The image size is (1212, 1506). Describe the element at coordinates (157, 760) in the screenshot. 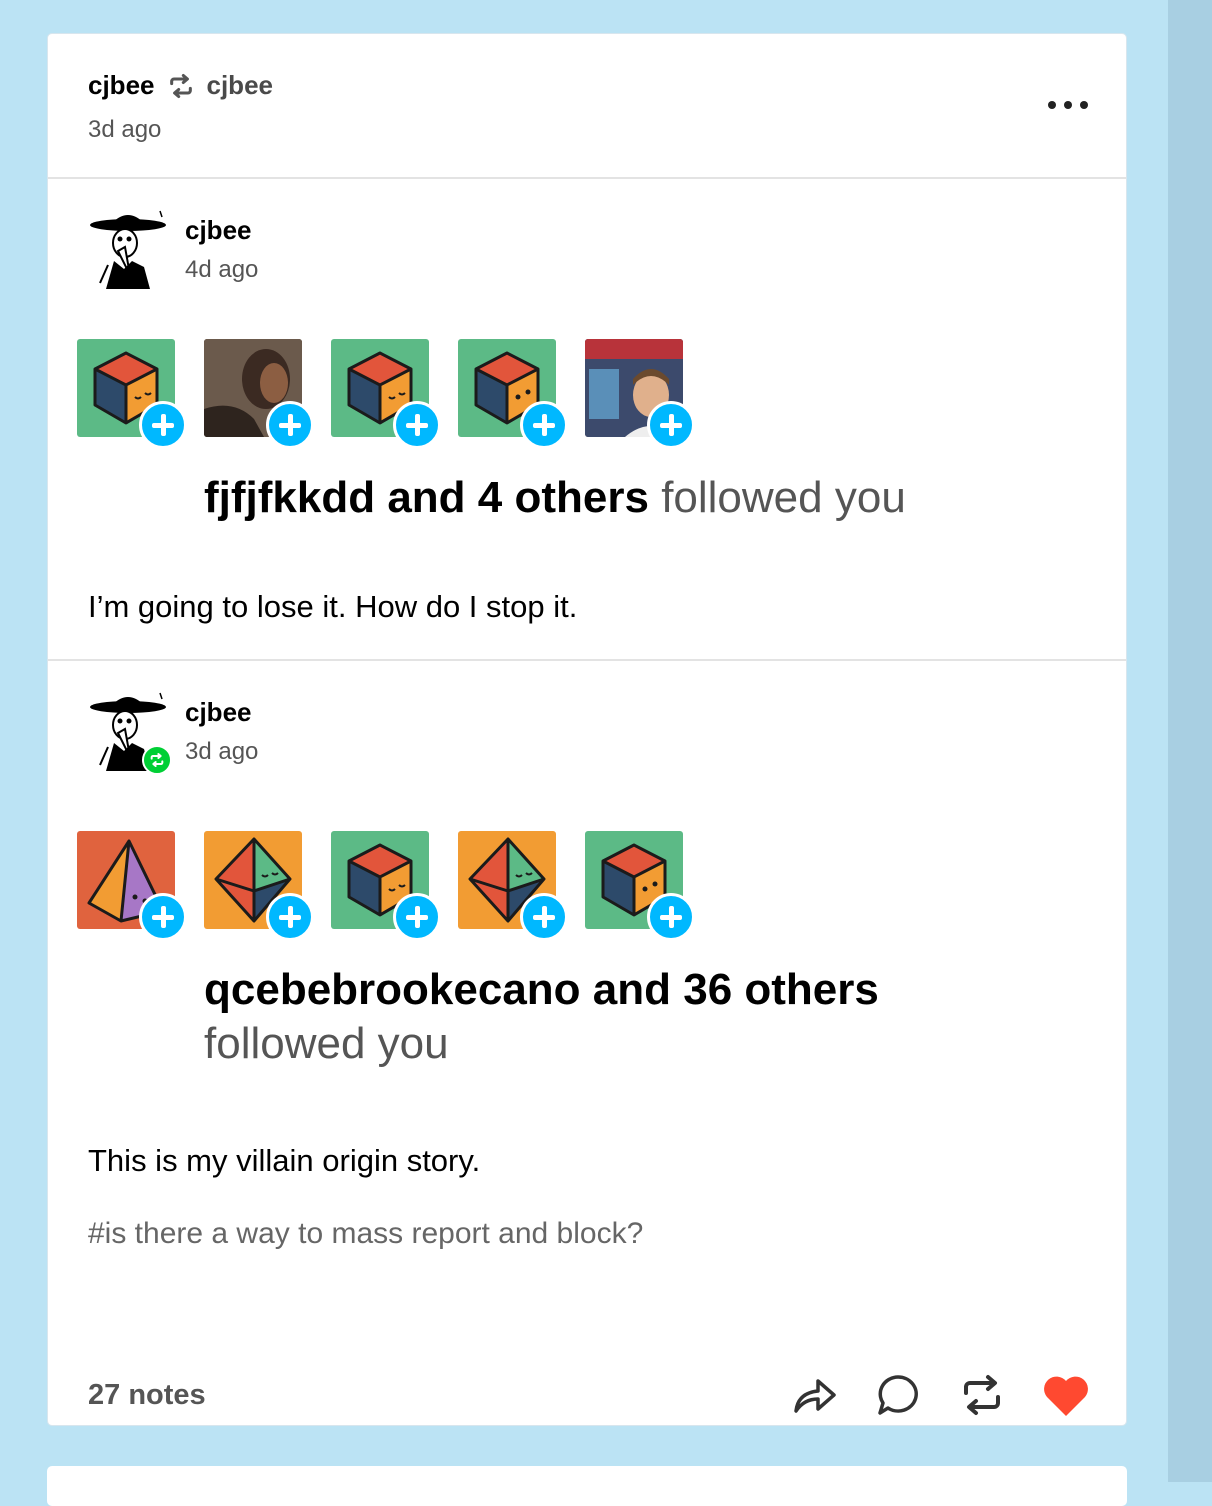

I see `reblog-badge-icon` at that location.